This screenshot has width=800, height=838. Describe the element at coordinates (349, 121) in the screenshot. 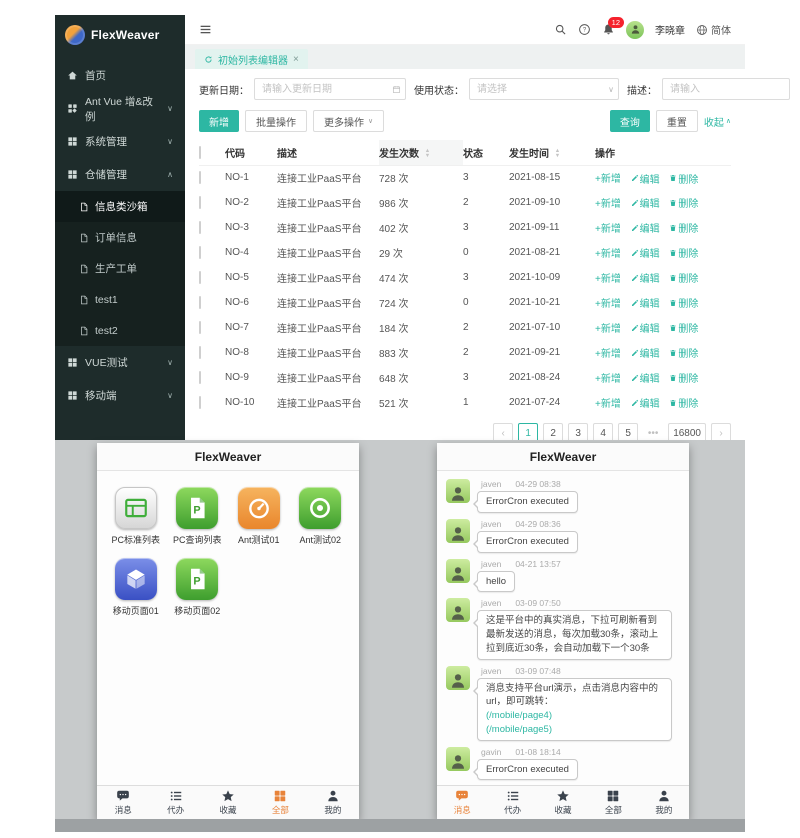

I see `more-actions-button: 更多操作 ∨` at that location.